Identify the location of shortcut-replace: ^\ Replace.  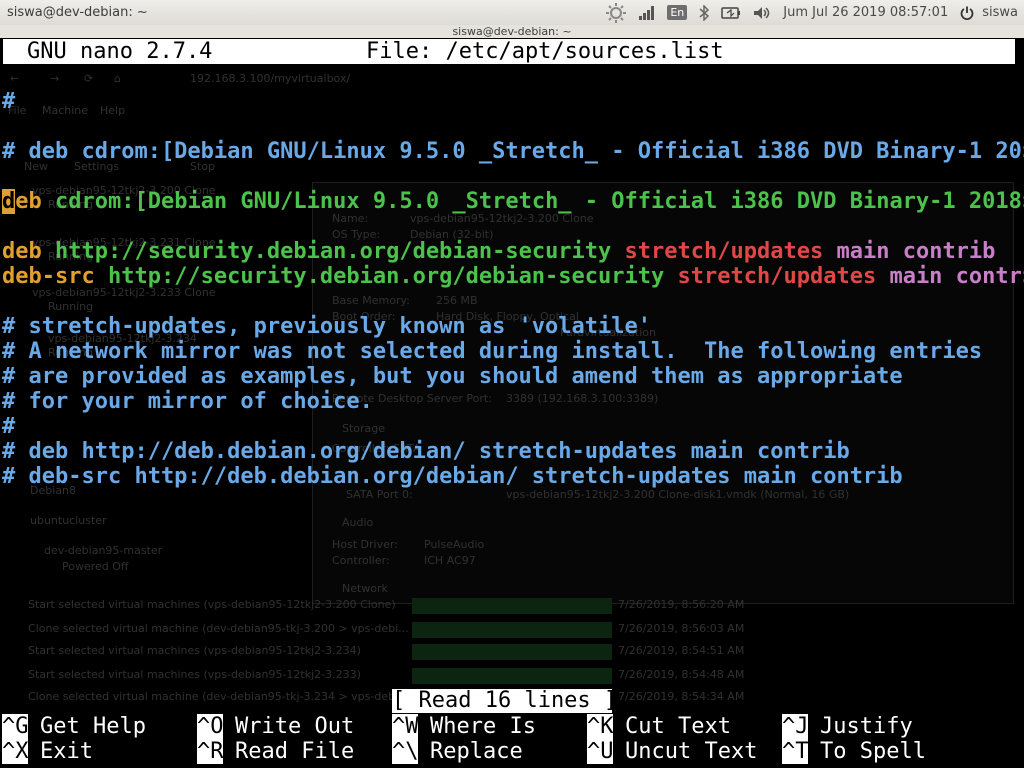
(457, 751).